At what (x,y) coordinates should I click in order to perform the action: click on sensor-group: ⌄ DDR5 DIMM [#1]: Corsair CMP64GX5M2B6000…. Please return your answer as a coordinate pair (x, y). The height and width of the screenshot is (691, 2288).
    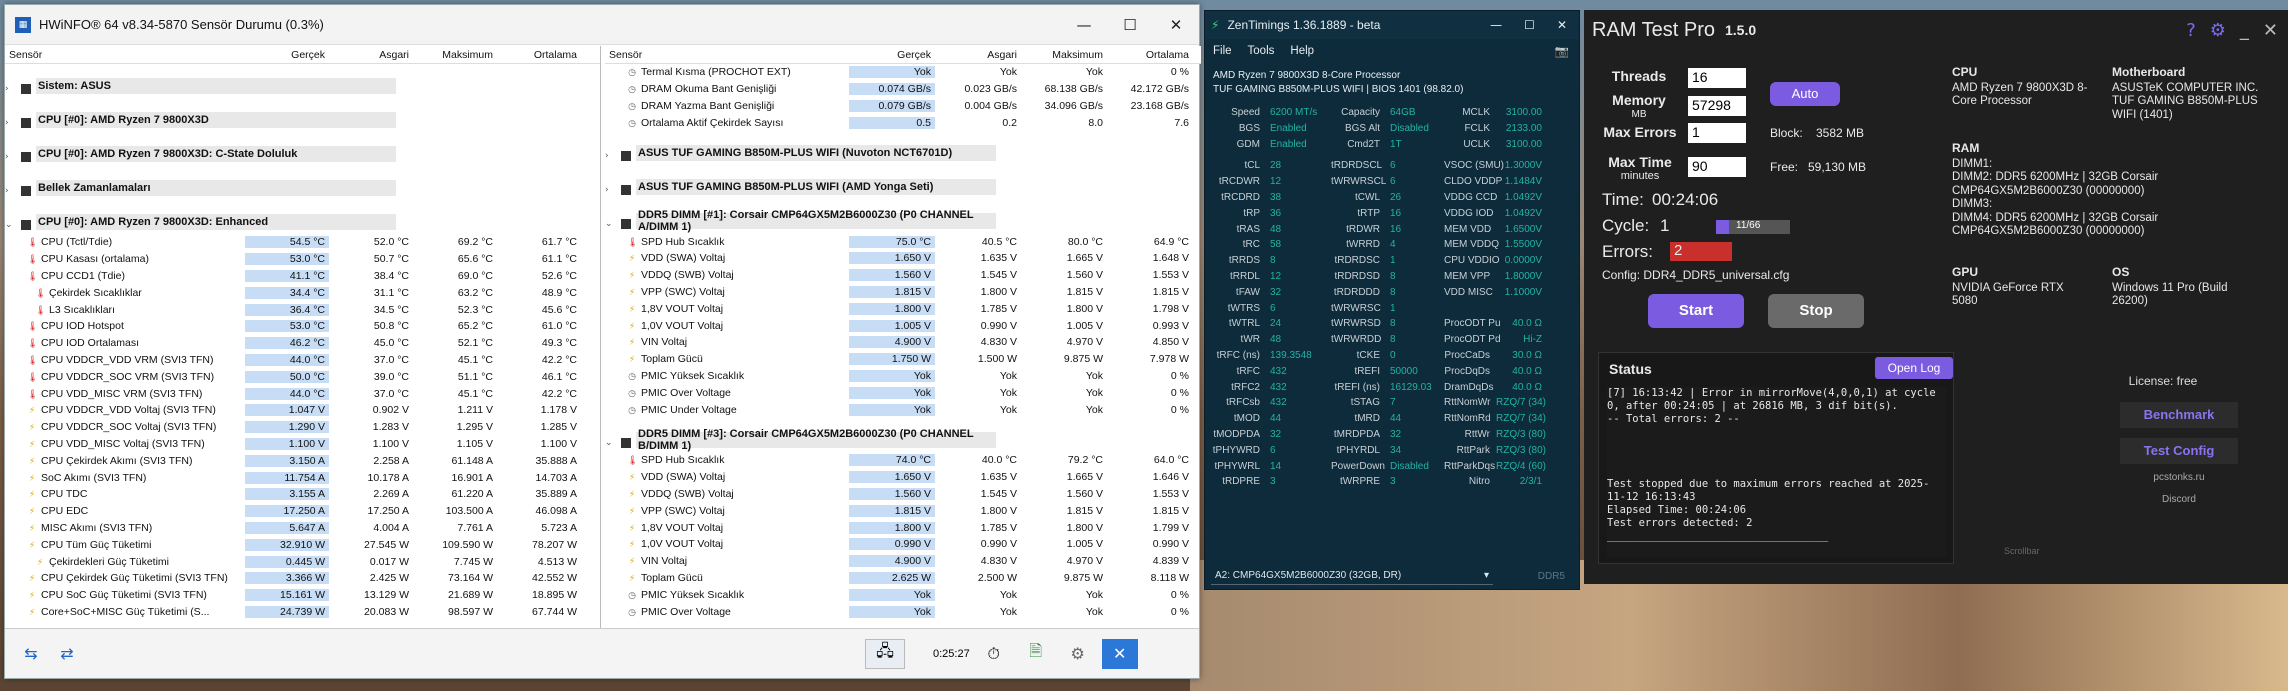
    Looking at the image, I should click on (903, 216).